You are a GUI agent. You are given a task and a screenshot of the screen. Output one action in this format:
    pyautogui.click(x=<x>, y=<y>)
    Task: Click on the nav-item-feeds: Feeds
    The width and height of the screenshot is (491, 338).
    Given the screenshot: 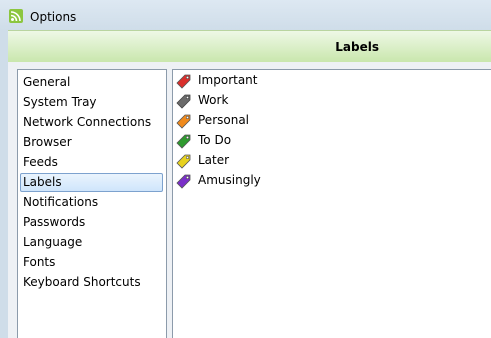 What is the action you would take?
    pyautogui.click(x=91, y=162)
    